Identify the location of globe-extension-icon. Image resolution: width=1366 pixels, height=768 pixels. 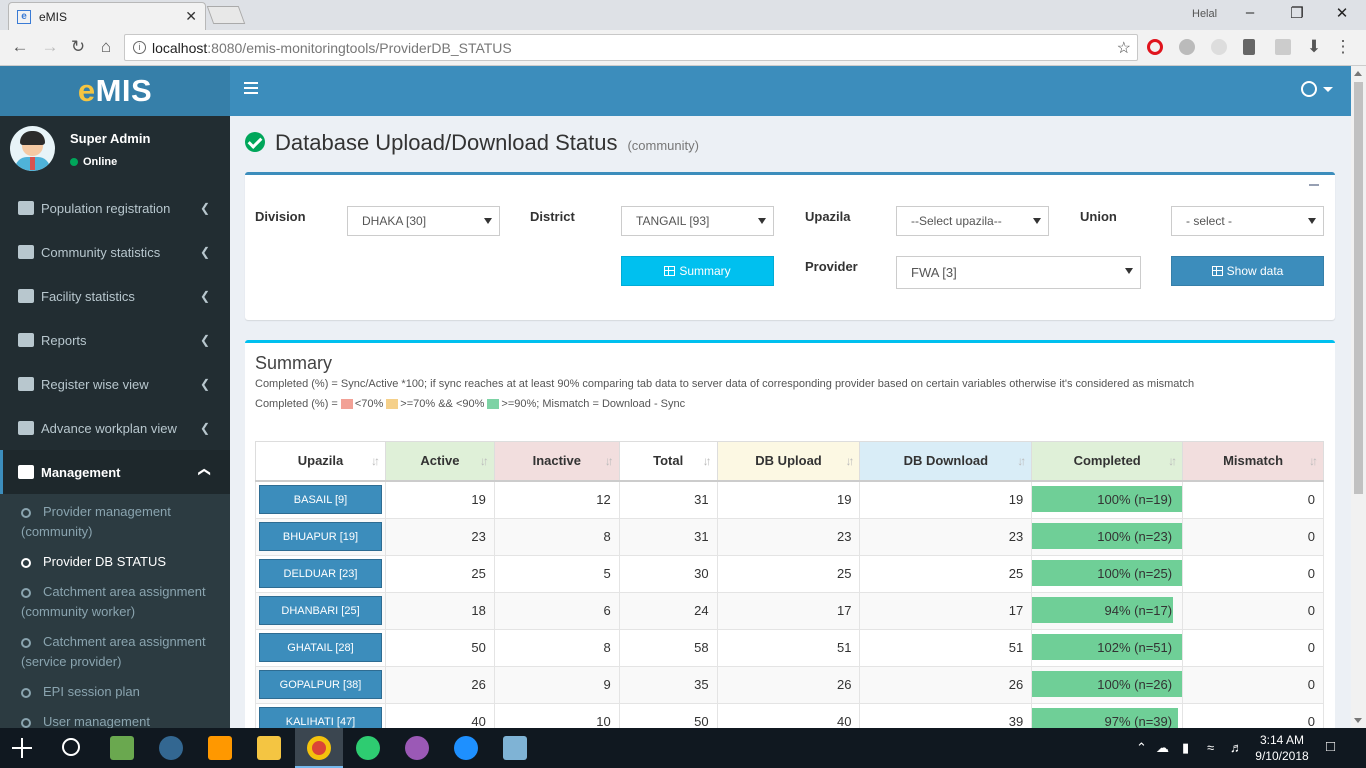
(1187, 47).